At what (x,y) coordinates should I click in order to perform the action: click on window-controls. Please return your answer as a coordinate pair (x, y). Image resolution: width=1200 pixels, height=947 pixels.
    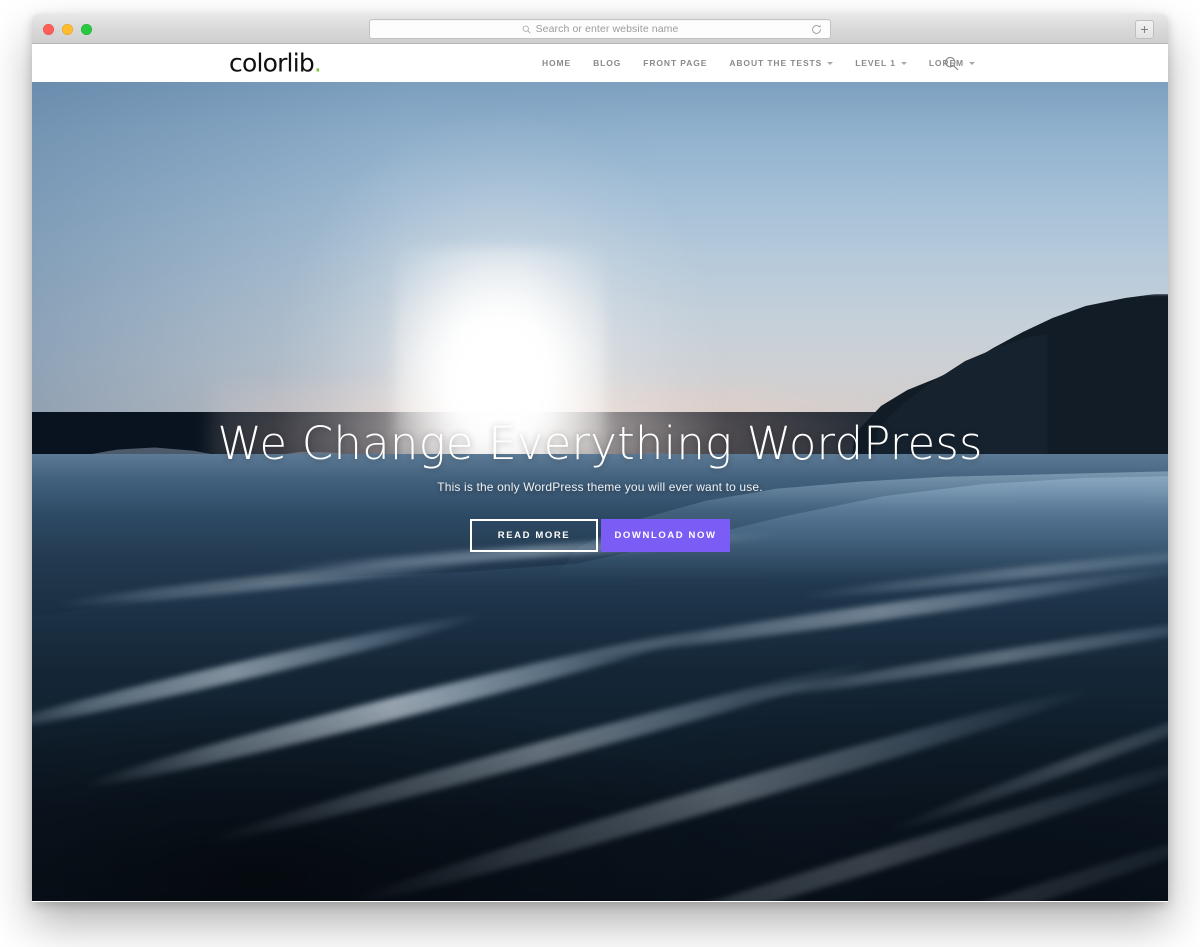
    Looking at the image, I should click on (67, 29).